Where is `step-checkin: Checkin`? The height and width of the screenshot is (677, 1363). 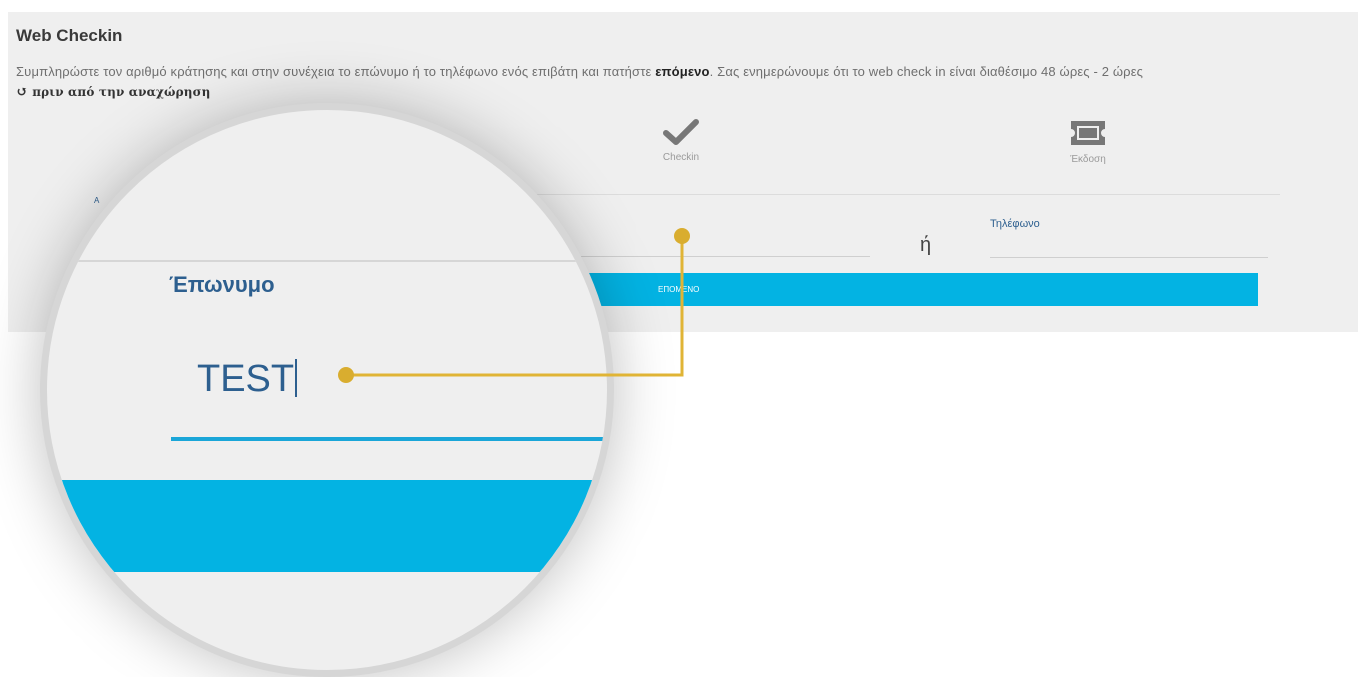 step-checkin: Checkin is located at coordinates (681, 140).